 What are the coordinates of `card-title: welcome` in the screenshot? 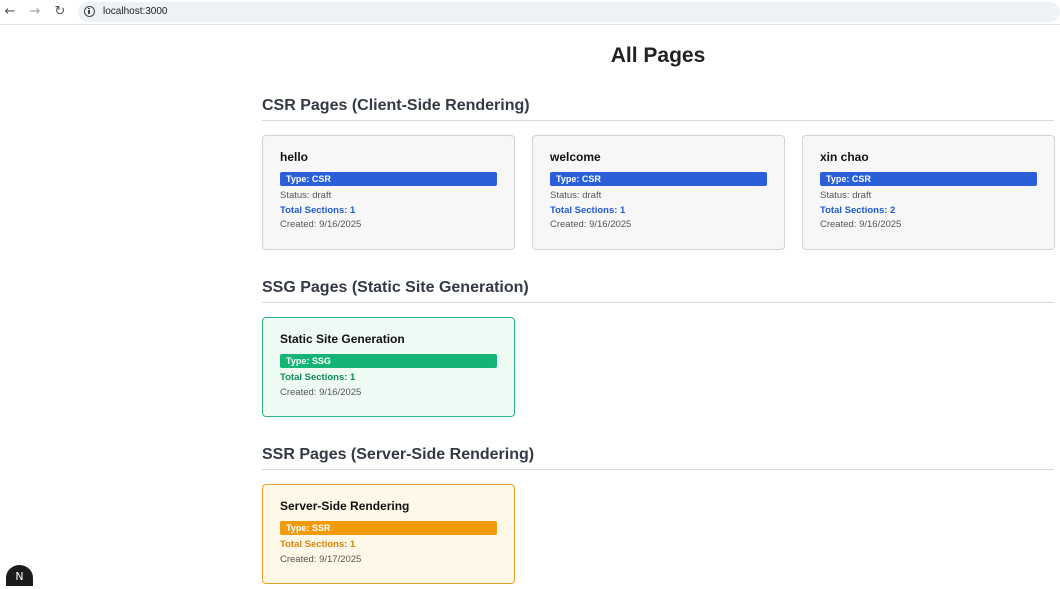 It's located at (575, 157).